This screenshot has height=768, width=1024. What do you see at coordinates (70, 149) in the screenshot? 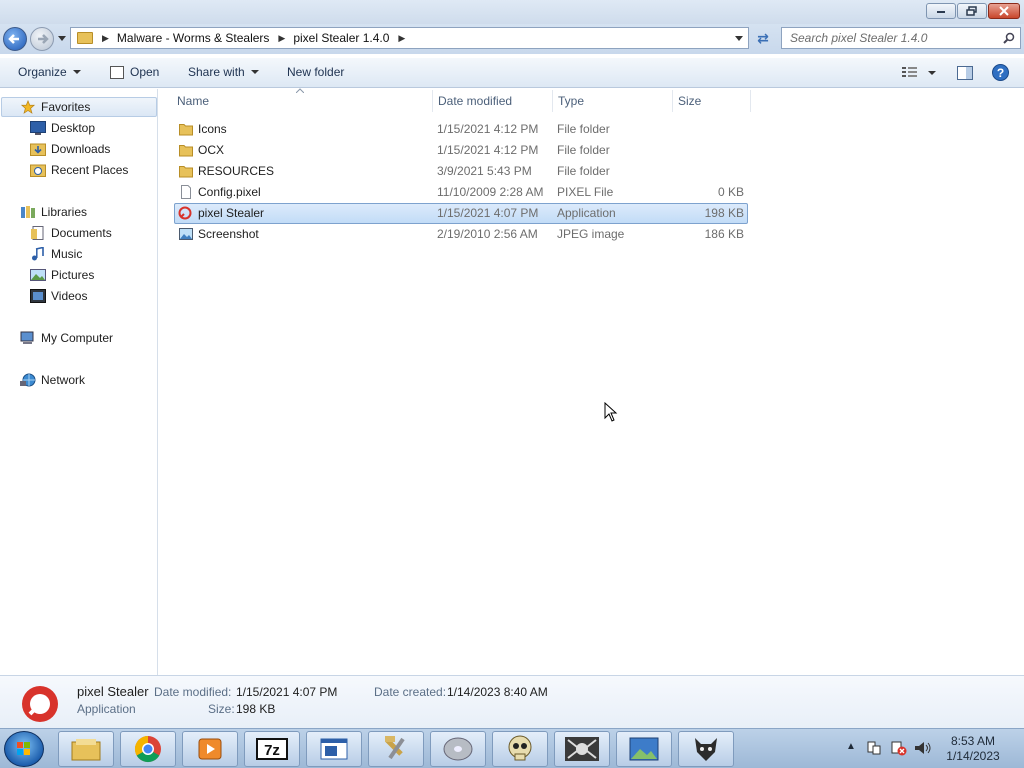
I see `nav-item-downloads: Downloads` at bounding box center [70, 149].